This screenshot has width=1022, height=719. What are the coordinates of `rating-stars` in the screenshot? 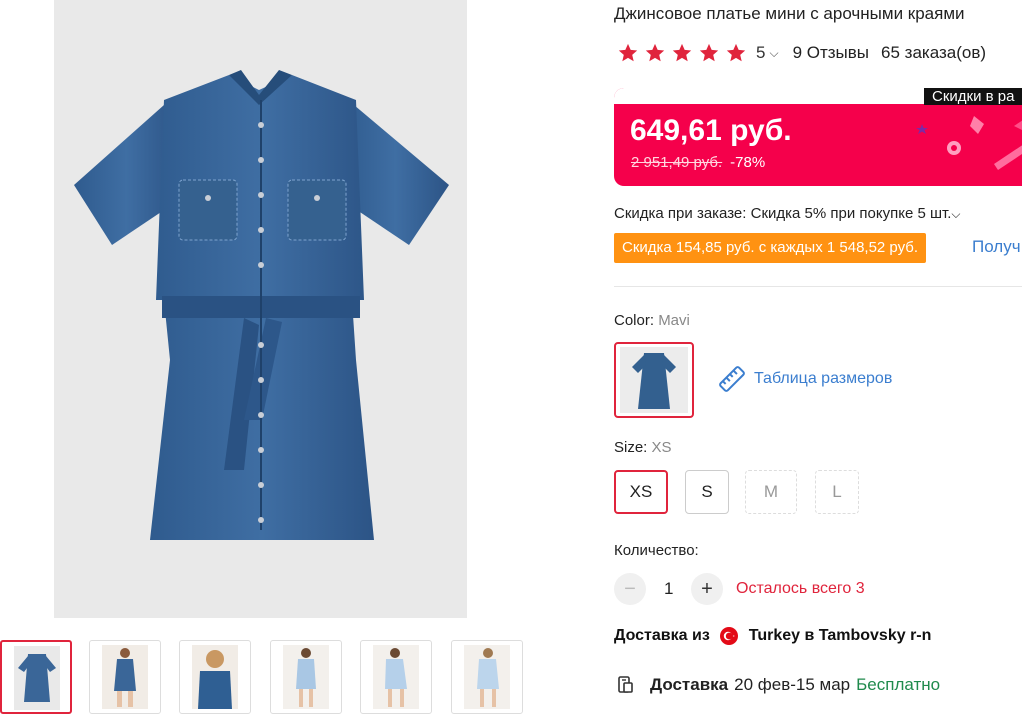 It's located at (682, 53).